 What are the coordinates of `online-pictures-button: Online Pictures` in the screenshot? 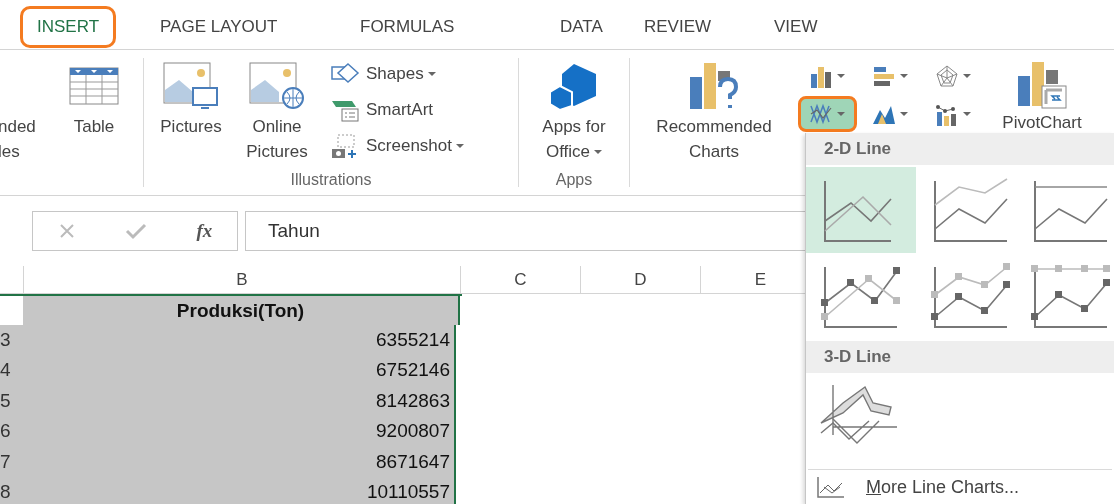 It's located at (277, 107).